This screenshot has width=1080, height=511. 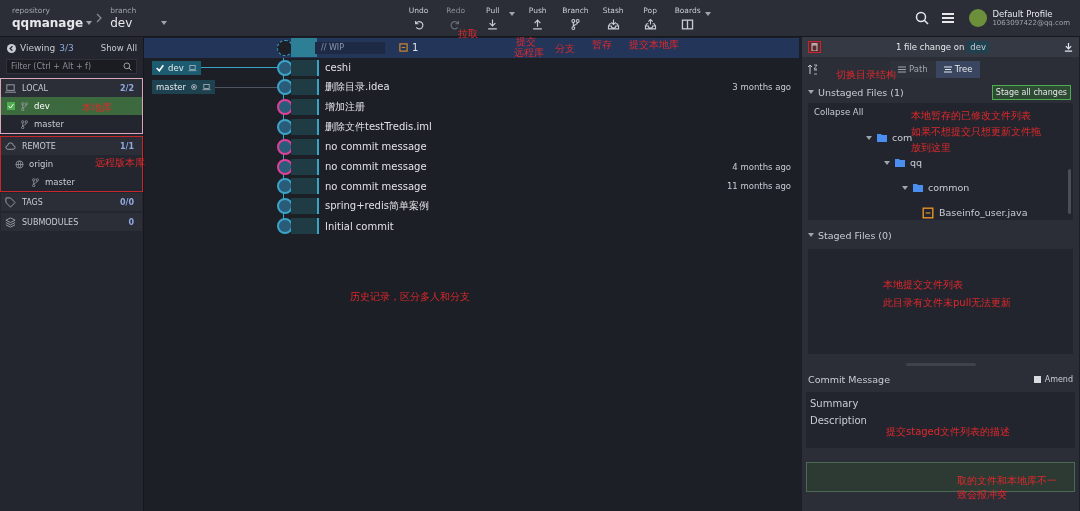 I want to click on file-name: Baseinfo_user.java, so click(x=983, y=212).